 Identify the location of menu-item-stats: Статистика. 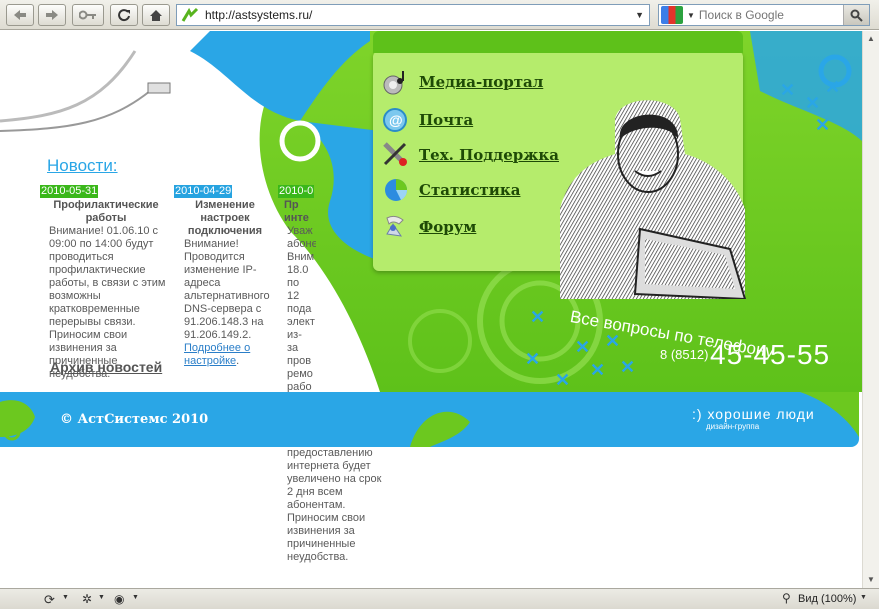
(450, 190).